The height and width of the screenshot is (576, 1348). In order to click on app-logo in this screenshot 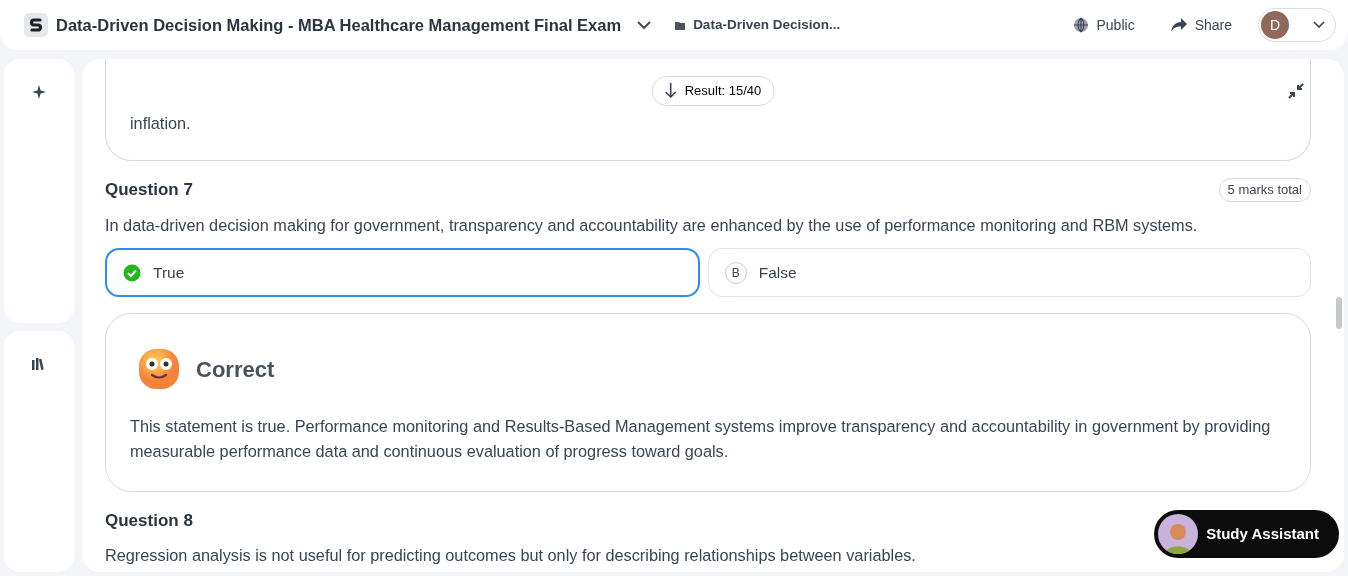, I will do `click(36, 25)`.